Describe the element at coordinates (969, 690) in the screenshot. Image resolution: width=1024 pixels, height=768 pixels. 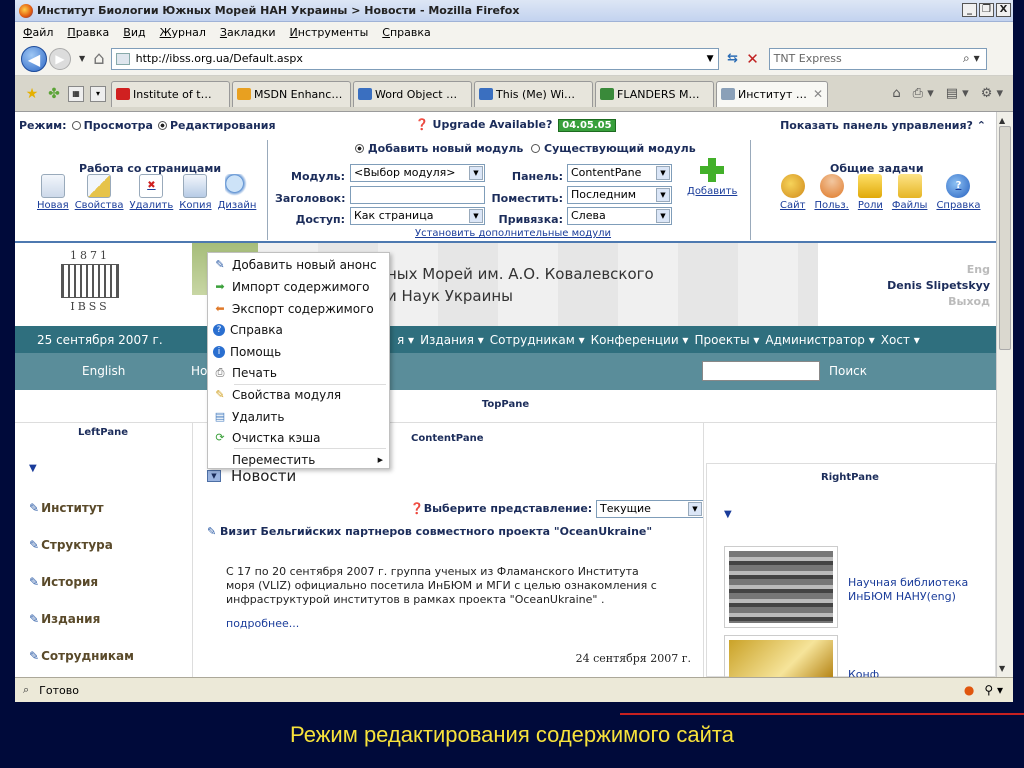
I see `firefox-status-icon: ●` at that location.